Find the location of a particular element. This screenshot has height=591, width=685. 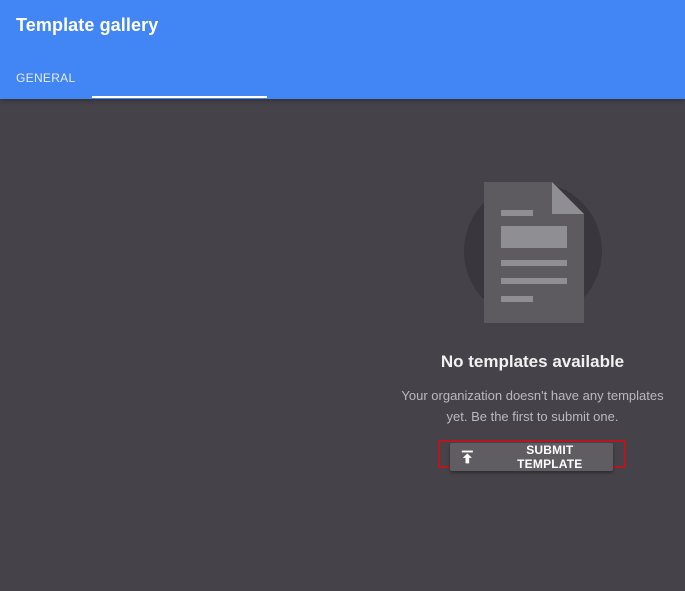

empty-state-title: No templates available is located at coordinates (532, 361).